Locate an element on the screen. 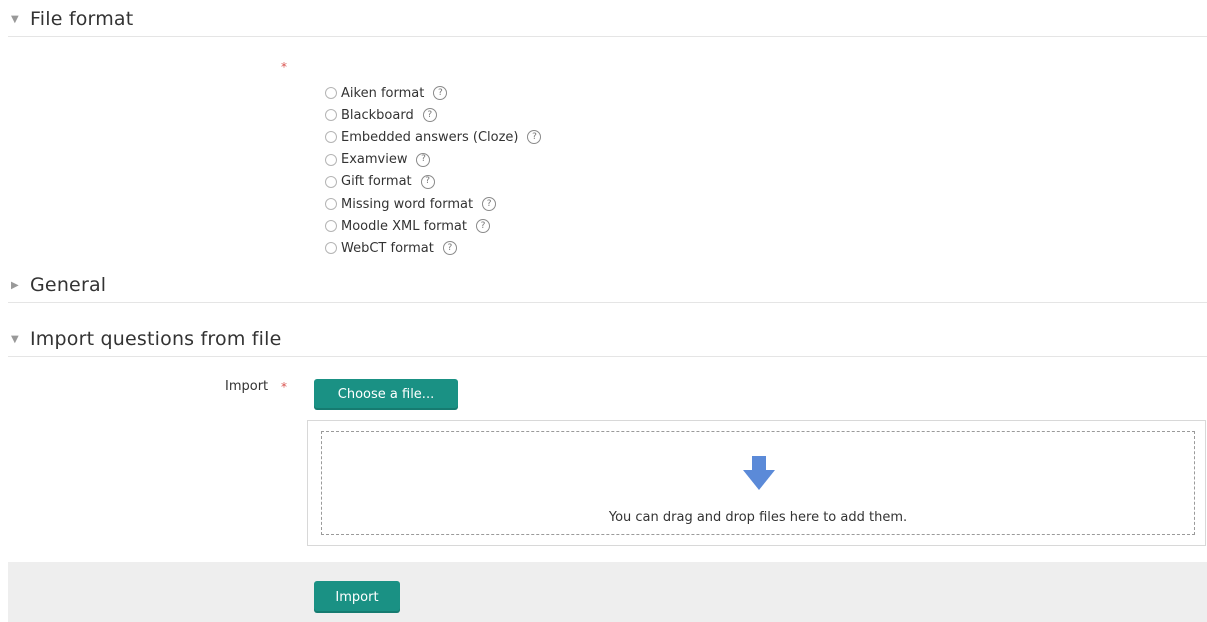 Image resolution: width=1207 pixels, height=622 pixels. radio-option-examview: Examview ? is located at coordinates (433, 160).